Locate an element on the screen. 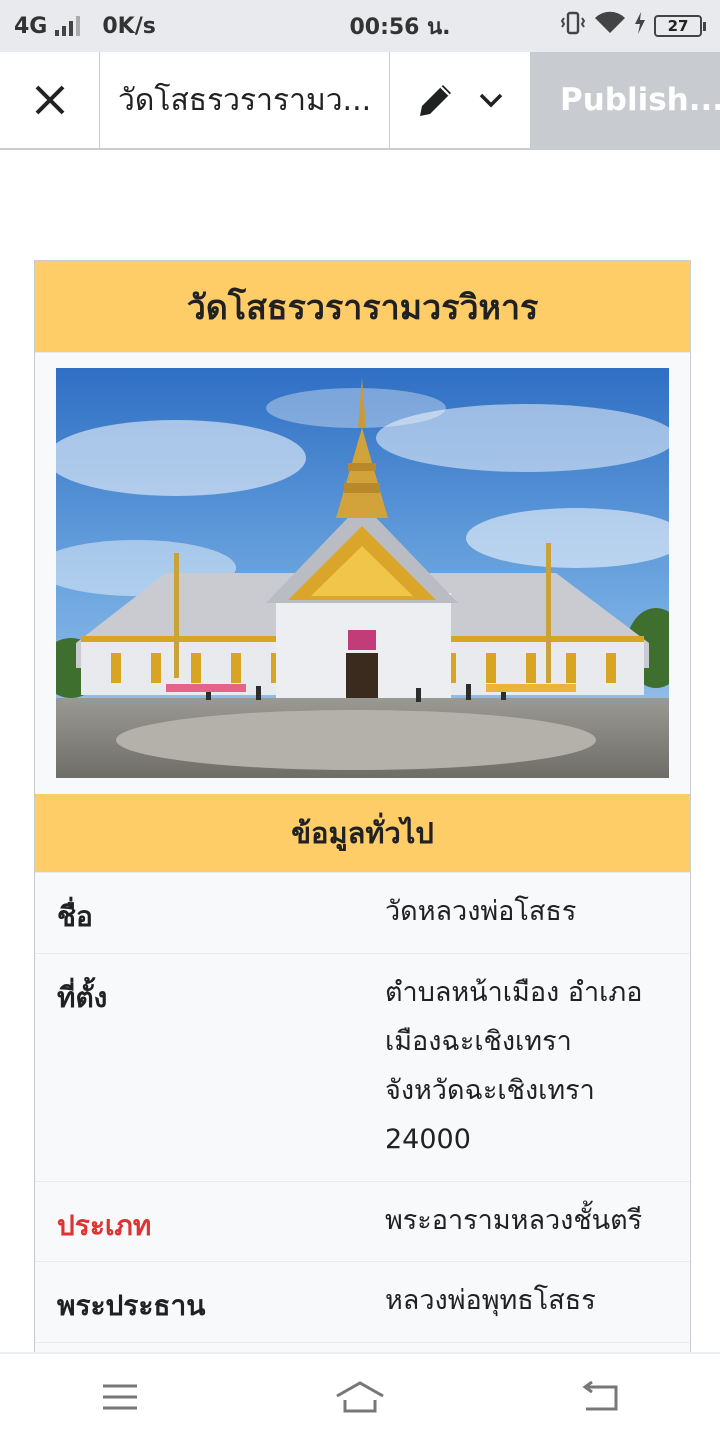  wifi-icon is located at coordinates (610, 26).